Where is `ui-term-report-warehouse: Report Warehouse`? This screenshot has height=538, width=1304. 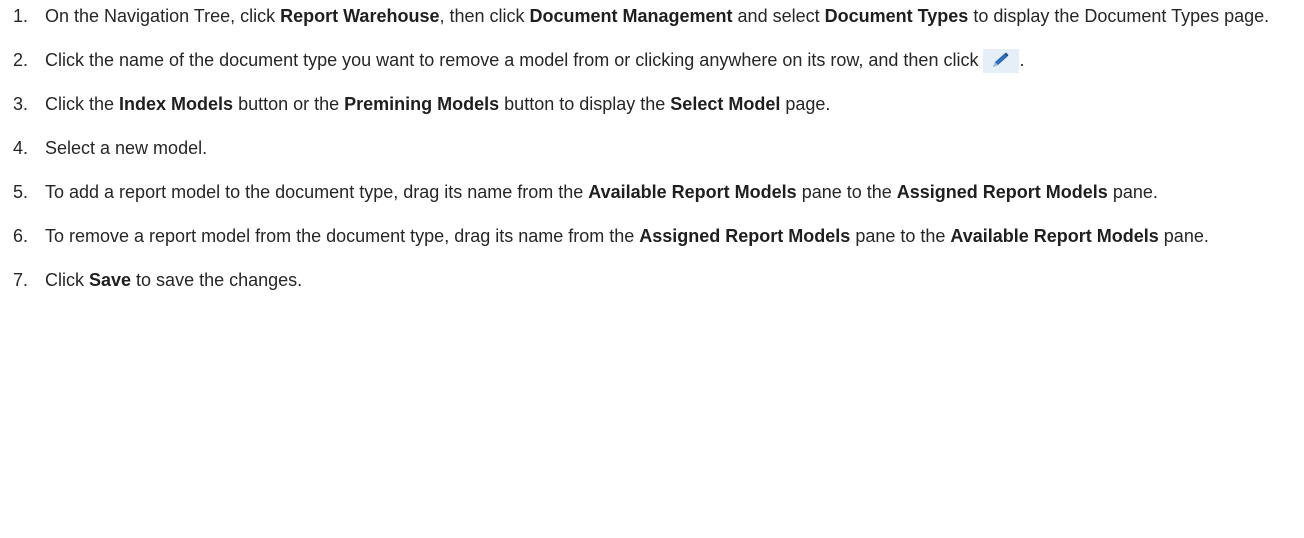 ui-term-report-warehouse: Report Warehouse is located at coordinates (360, 16).